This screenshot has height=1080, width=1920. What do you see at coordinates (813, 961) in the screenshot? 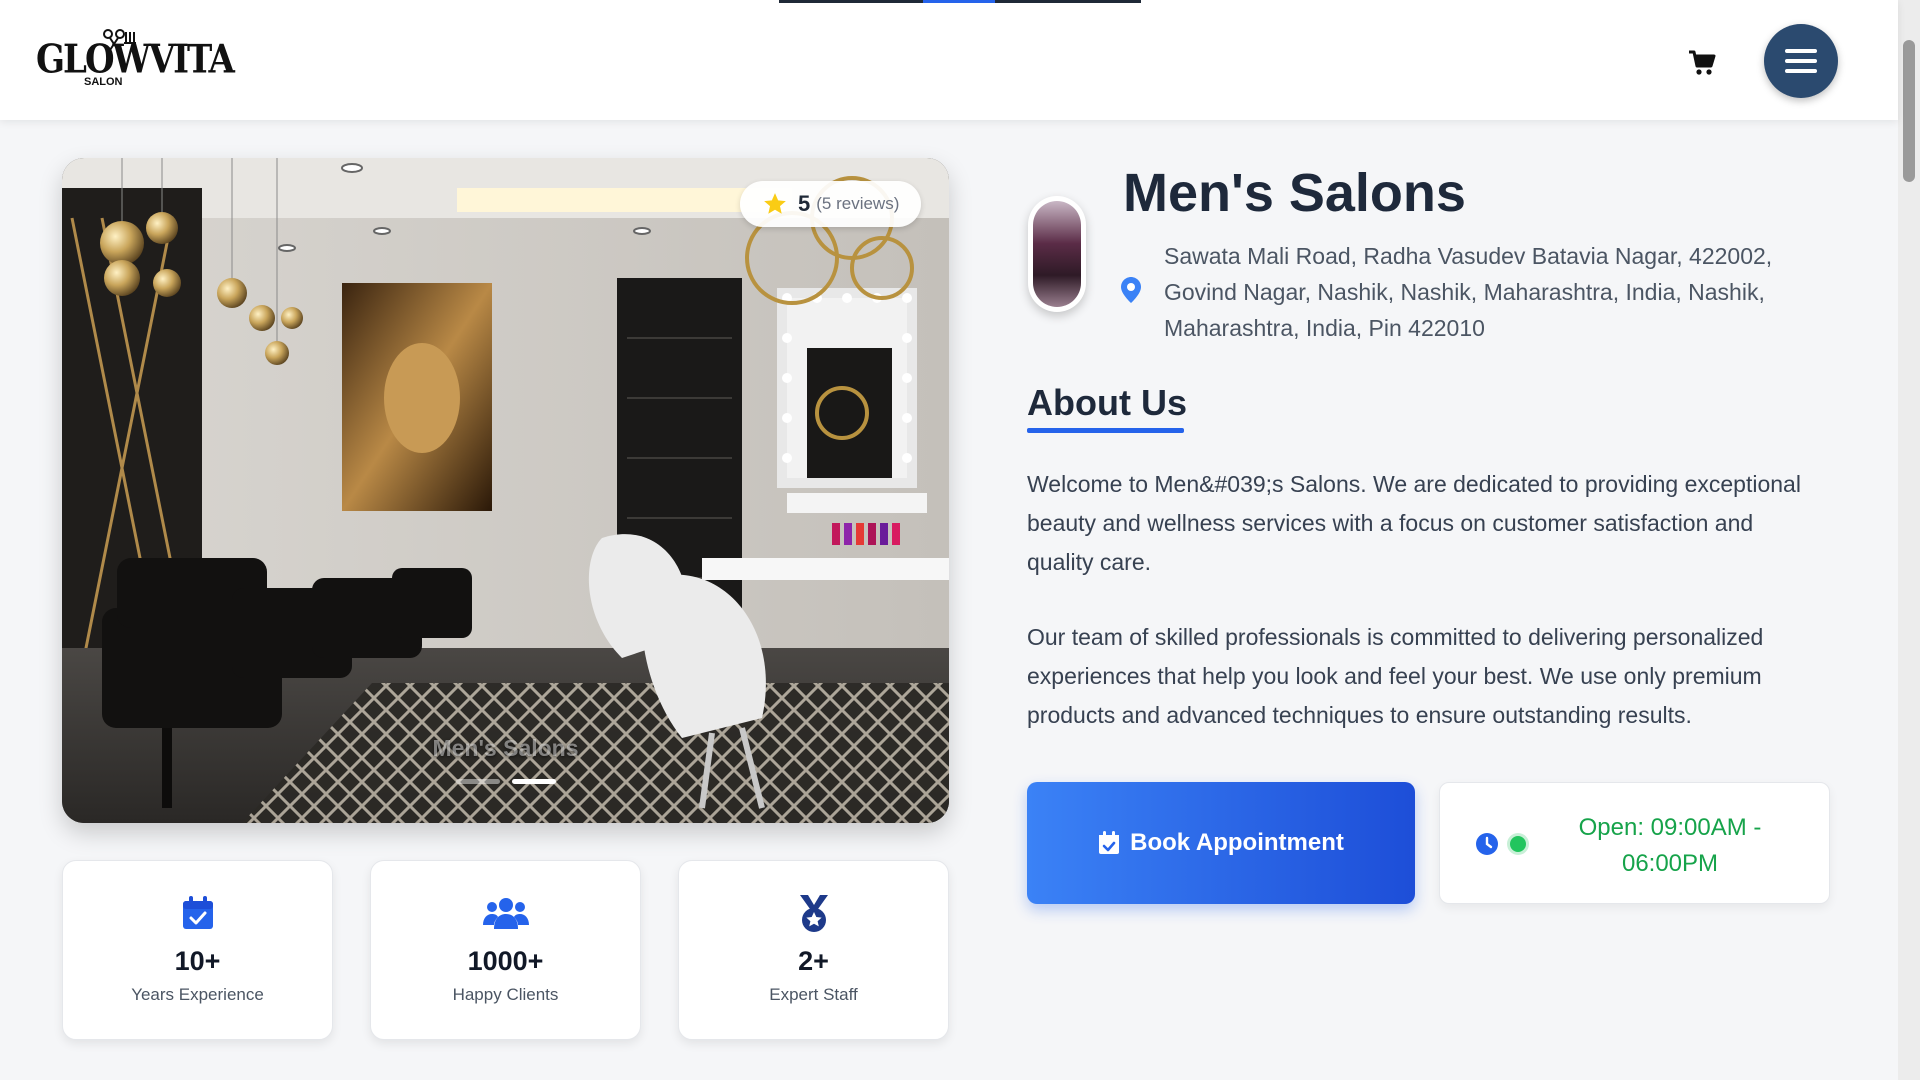
I see `stat-value: 2+` at bounding box center [813, 961].